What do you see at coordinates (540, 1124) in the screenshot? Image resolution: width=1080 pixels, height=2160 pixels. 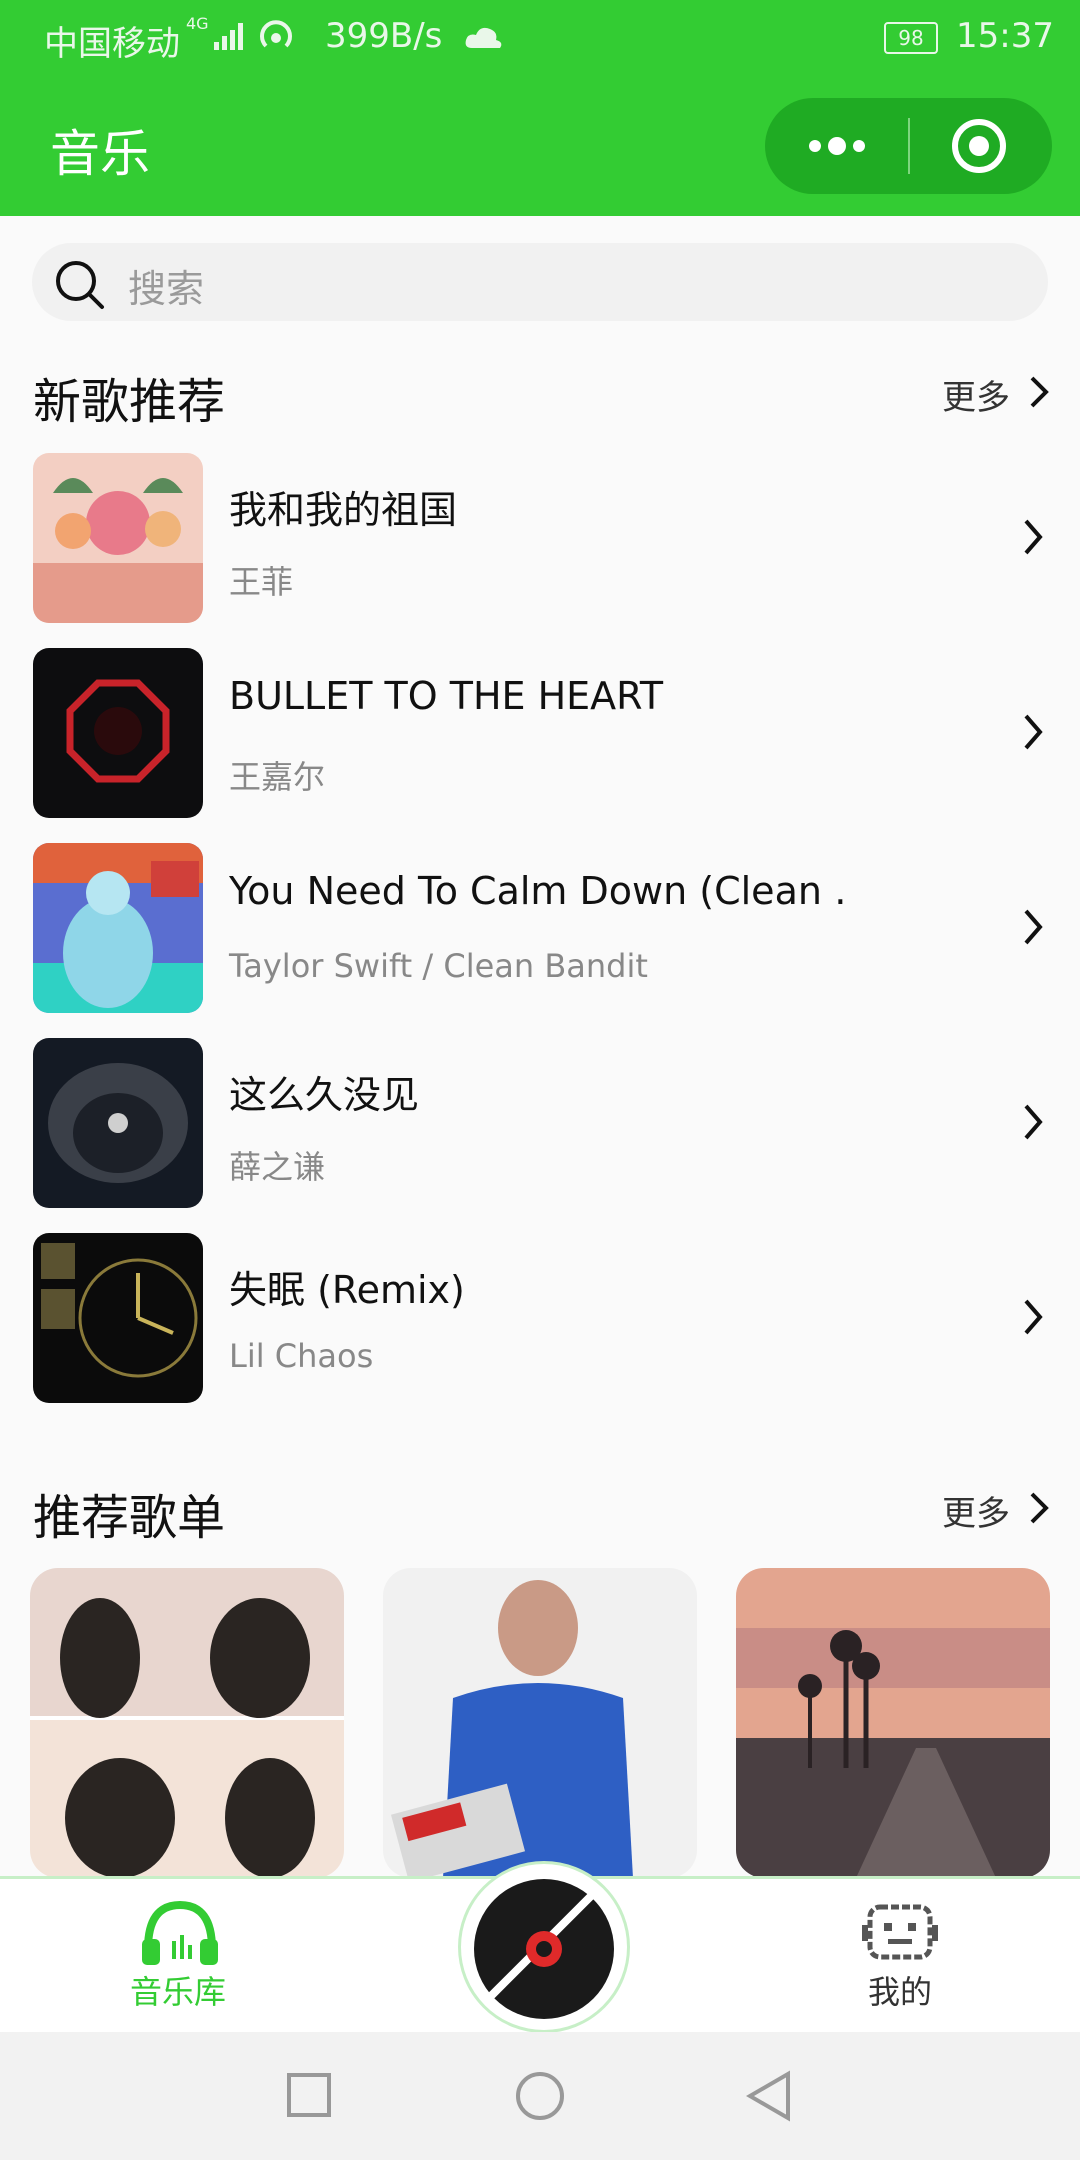 I see `song-item: 这么久没见 薛之谦` at bounding box center [540, 1124].